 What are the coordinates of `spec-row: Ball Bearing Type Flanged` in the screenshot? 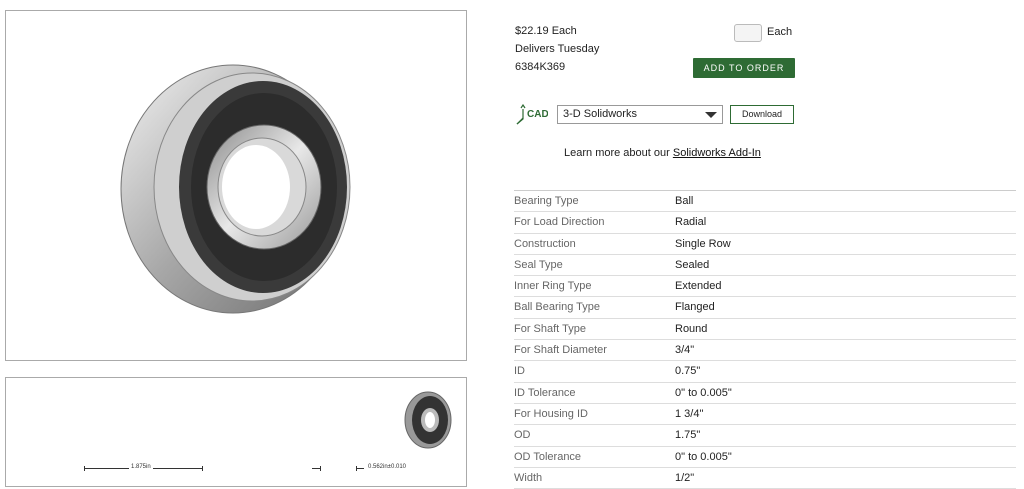 It's located at (765, 308).